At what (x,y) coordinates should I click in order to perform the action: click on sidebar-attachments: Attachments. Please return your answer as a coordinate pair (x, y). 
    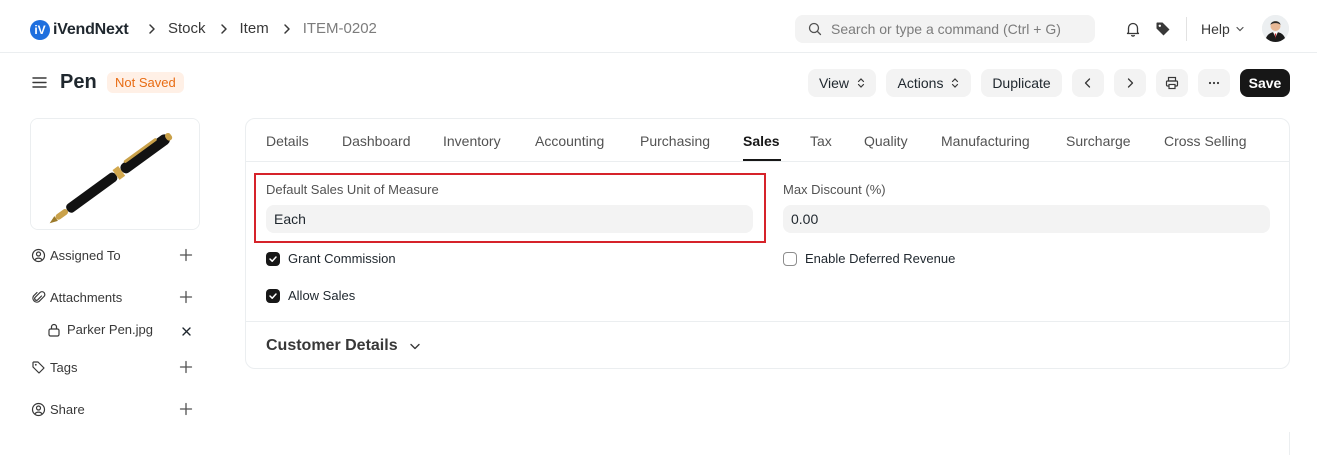
    Looking at the image, I should click on (76, 297).